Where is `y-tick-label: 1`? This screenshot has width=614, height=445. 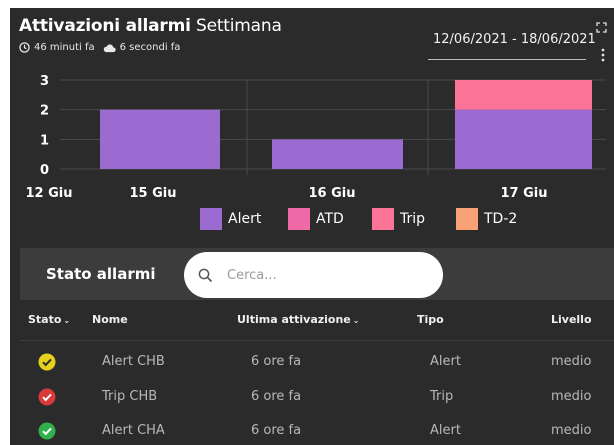 y-tick-label: 1 is located at coordinates (44, 140).